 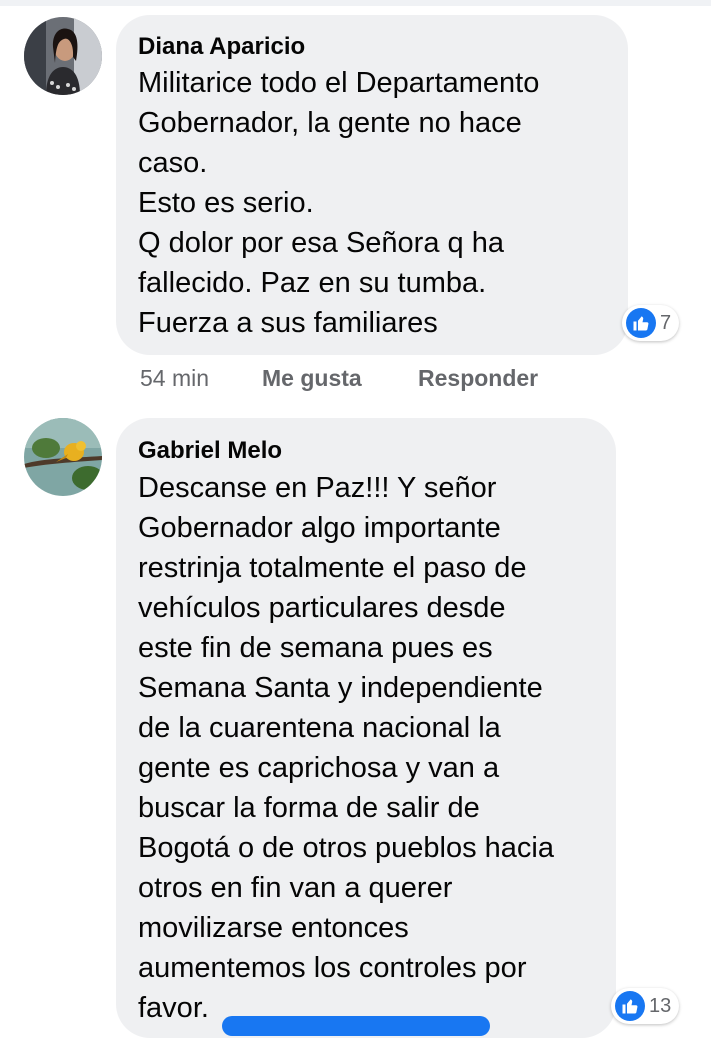 What do you see at coordinates (355, 3) in the screenshot?
I see `top-divider` at bounding box center [355, 3].